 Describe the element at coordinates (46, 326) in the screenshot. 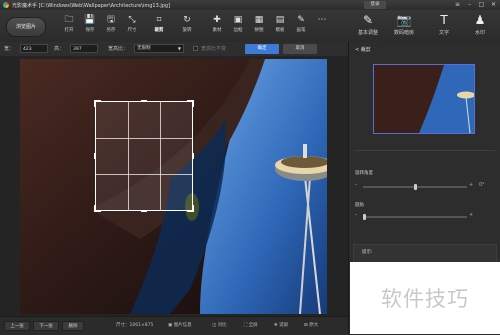

I see `next-image-button: 下一张` at that location.